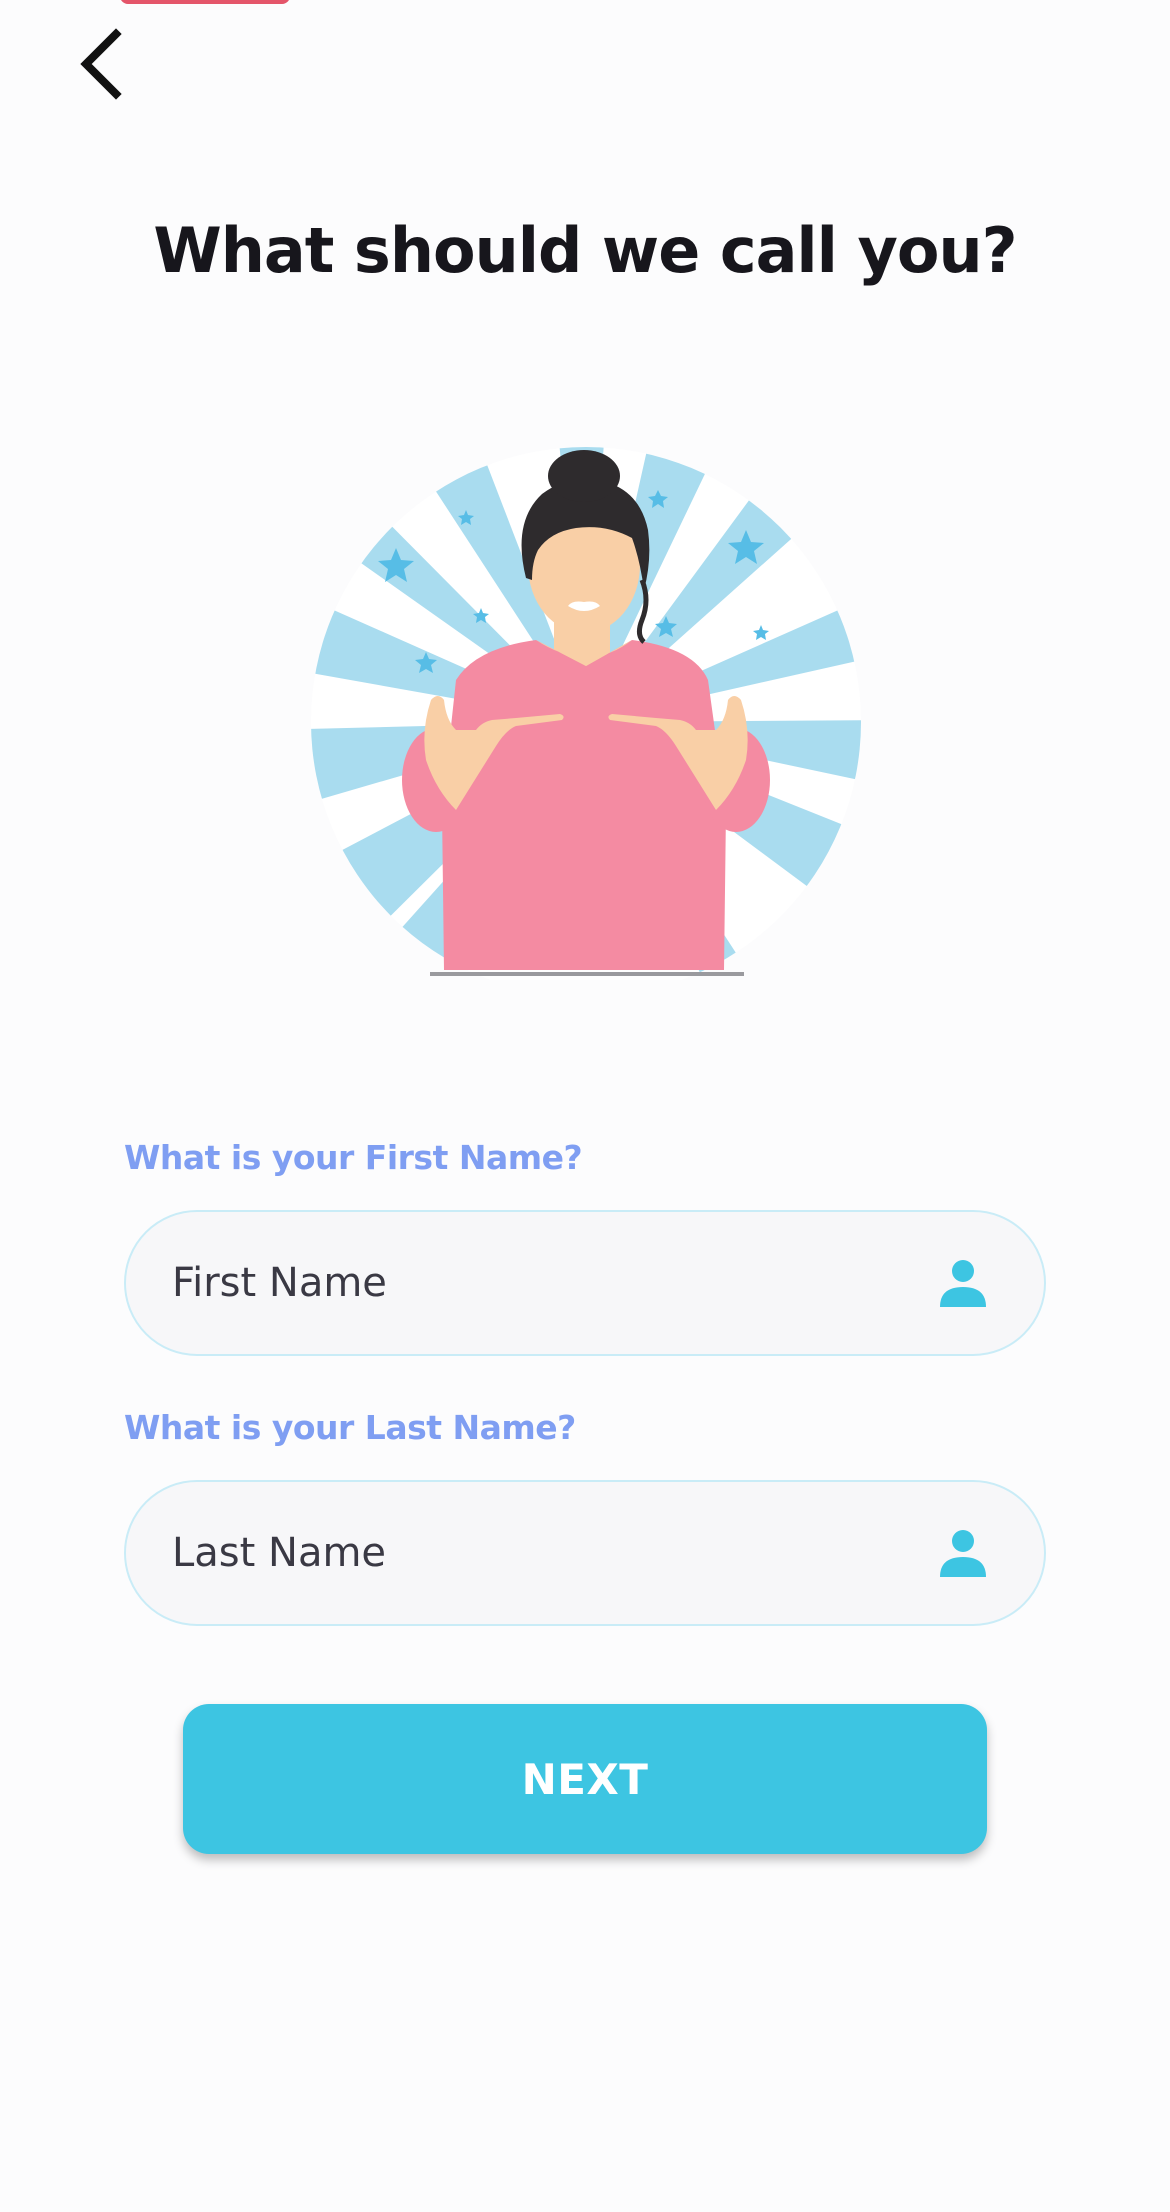 The width and height of the screenshot is (1170, 2212). What do you see at coordinates (585, 1779) in the screenshot?
I see `next-button: NEXT` at bounding box center [585, 1779].